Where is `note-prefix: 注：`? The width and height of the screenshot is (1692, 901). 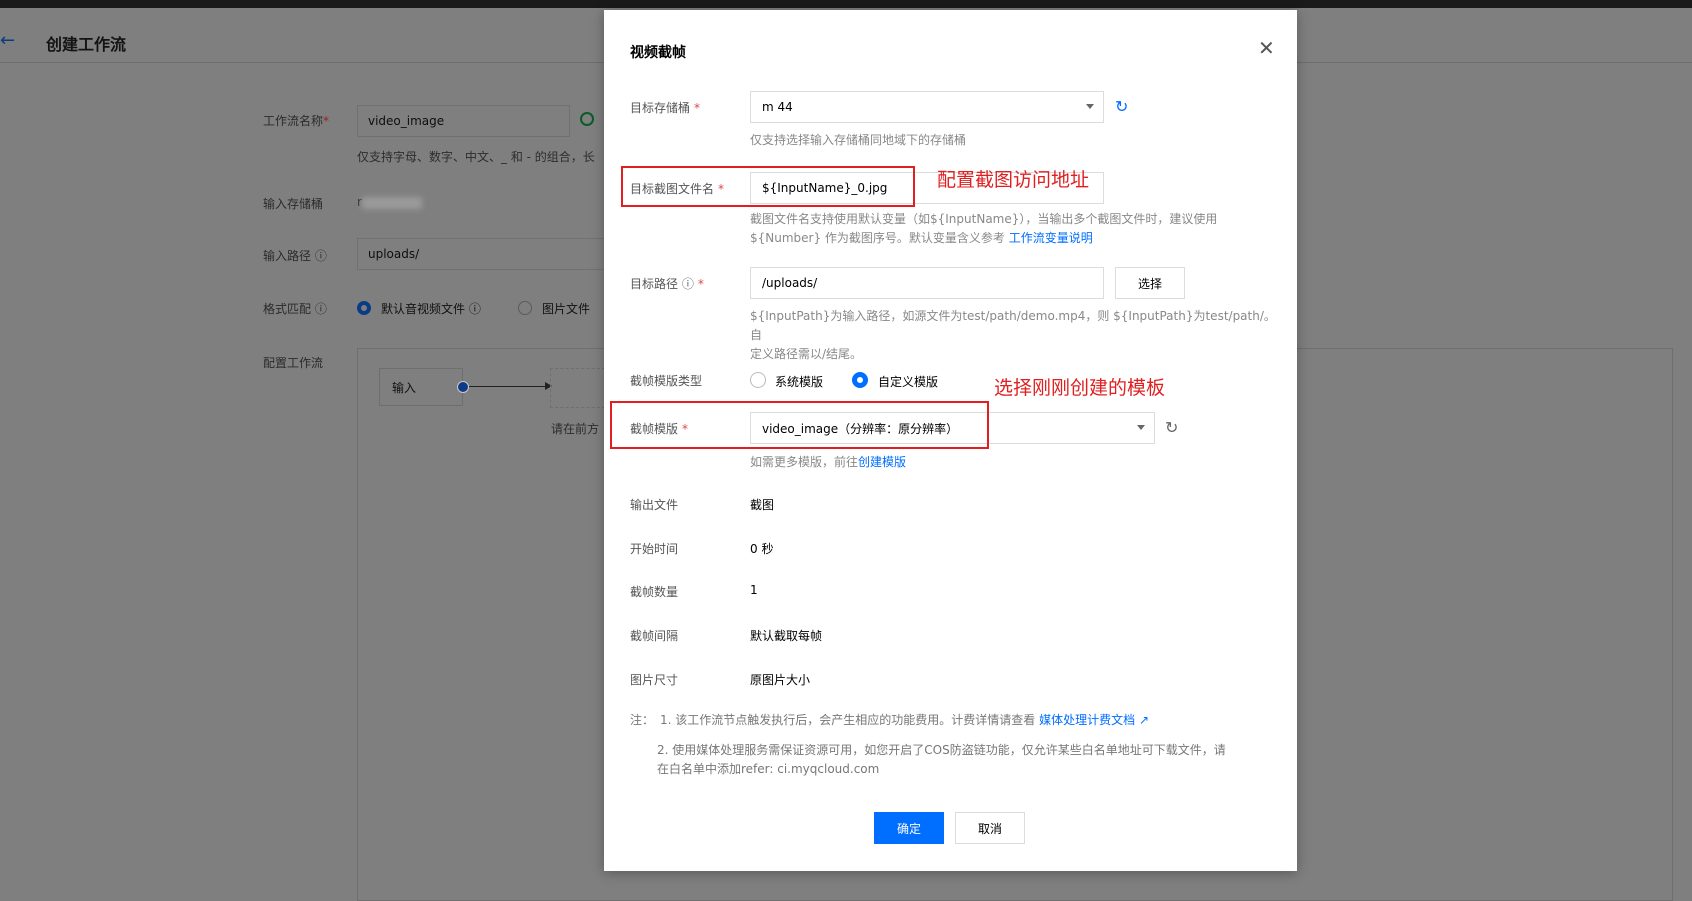
note-prefix: 注： is located at coordinates (642, 720).